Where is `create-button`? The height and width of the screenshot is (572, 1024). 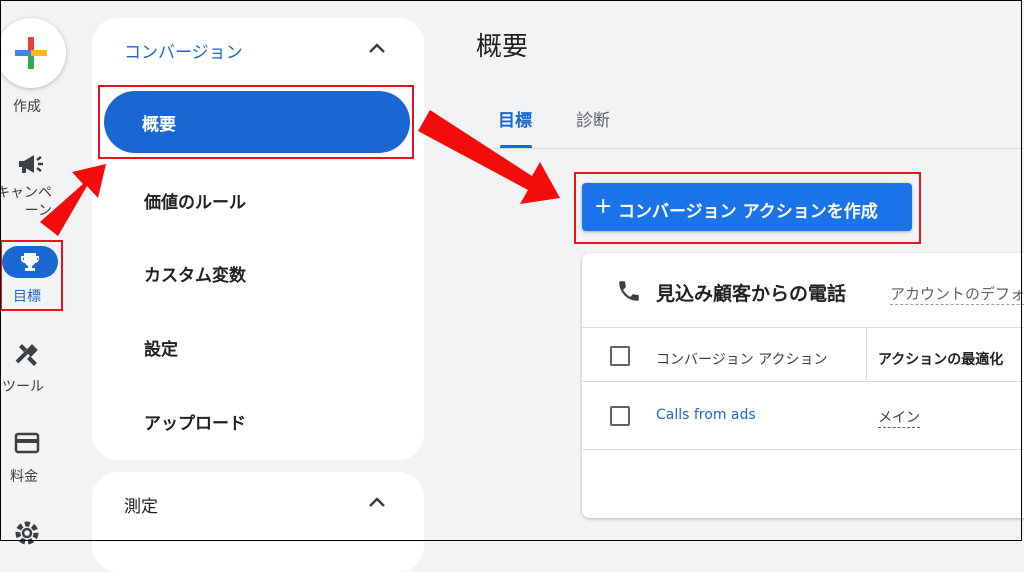 create-button is located at coordinates (33, 53).